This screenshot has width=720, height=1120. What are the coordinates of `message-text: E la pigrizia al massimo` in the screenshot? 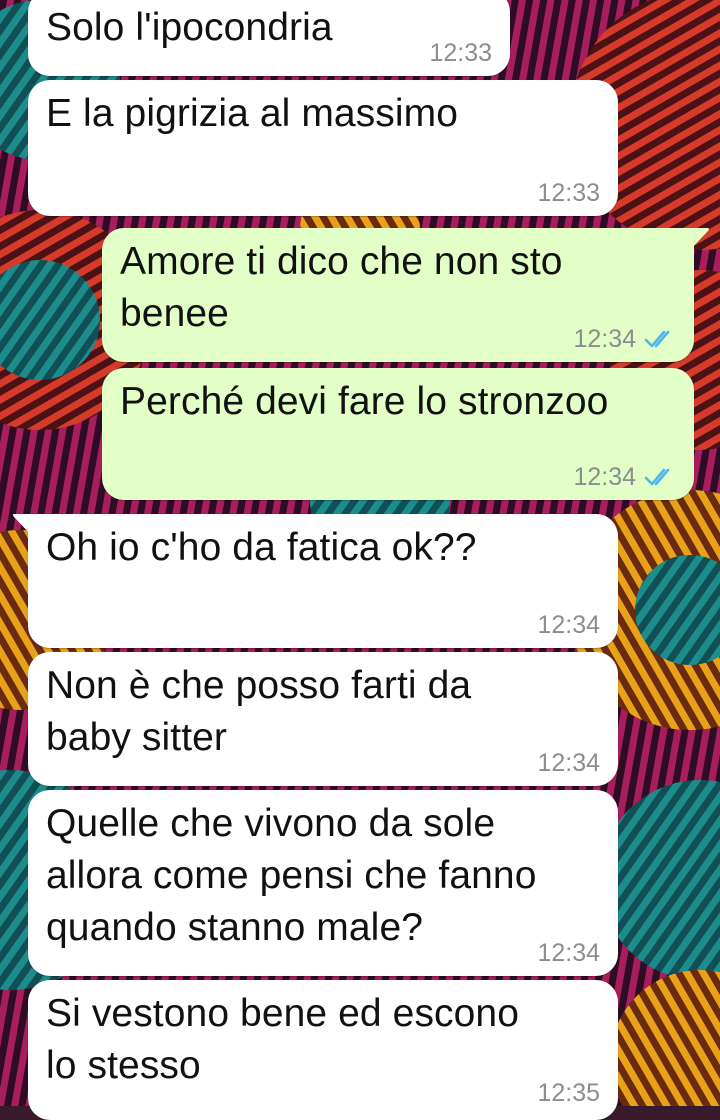 It's located at (252, 113).